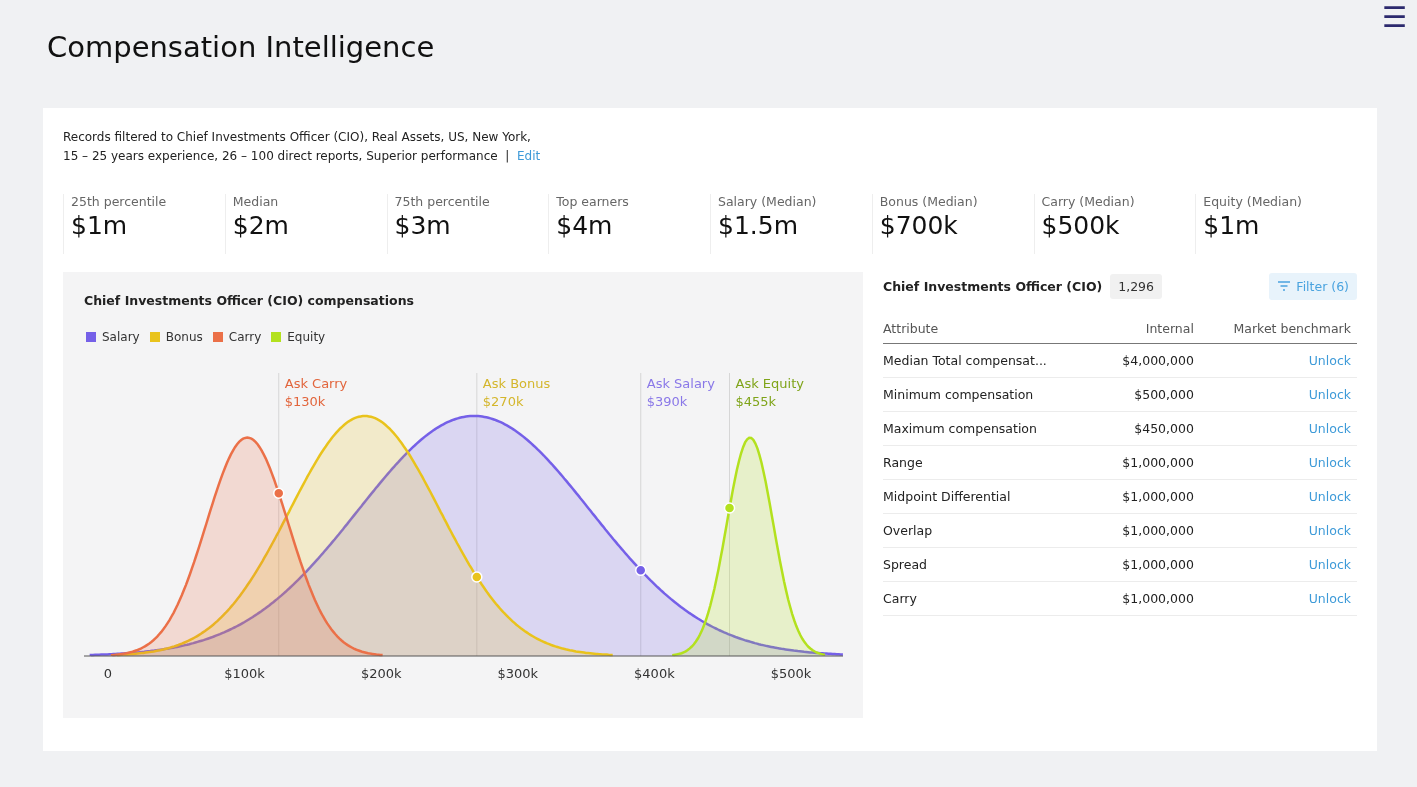 The height and width of the screenshot is (787, 1417). I want to click on legend-label: Bonus, so click(184, 337).